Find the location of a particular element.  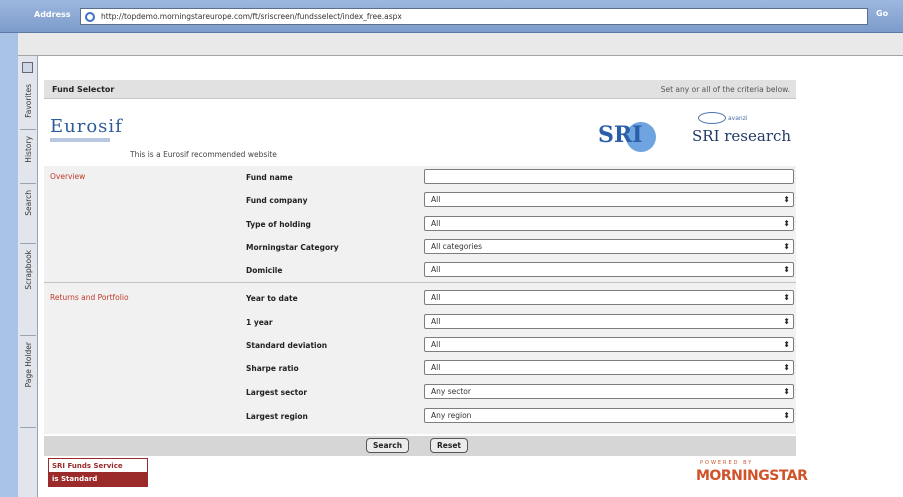

field-value: Any region is located at coordinates (451, 415).